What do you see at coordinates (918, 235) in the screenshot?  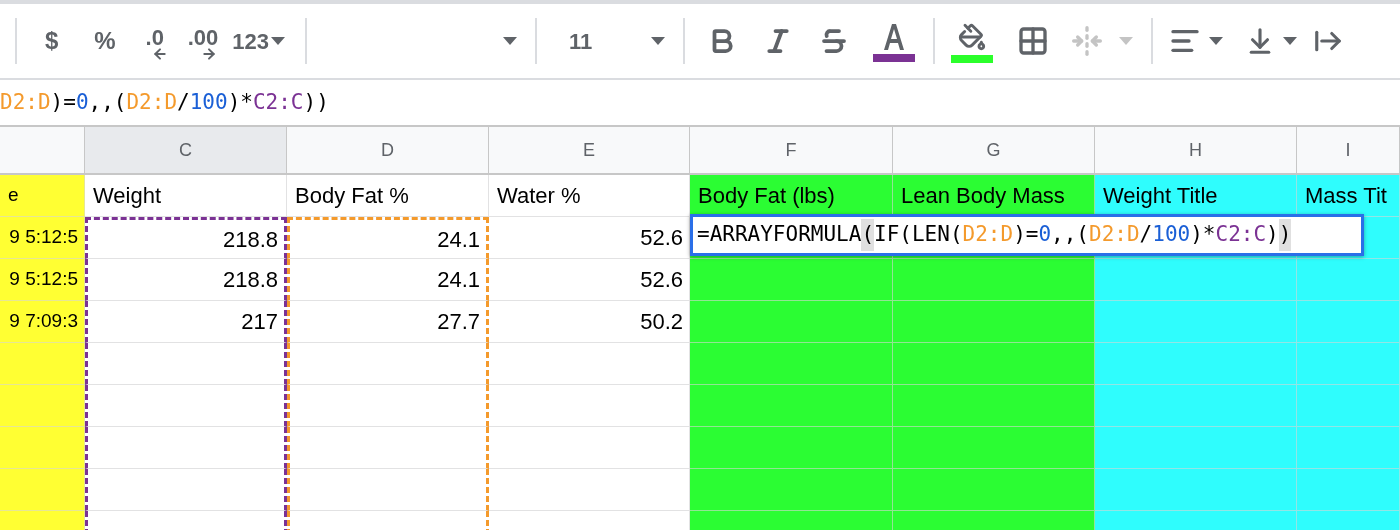 I see `formula-token: IF(LEN(` at bounding box center [918, 235].